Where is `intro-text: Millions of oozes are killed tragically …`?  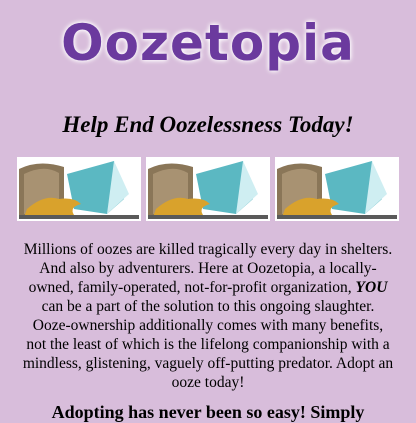
intro-text: Millions of oozes are killed tragically … is located at coordinates (208, 268).